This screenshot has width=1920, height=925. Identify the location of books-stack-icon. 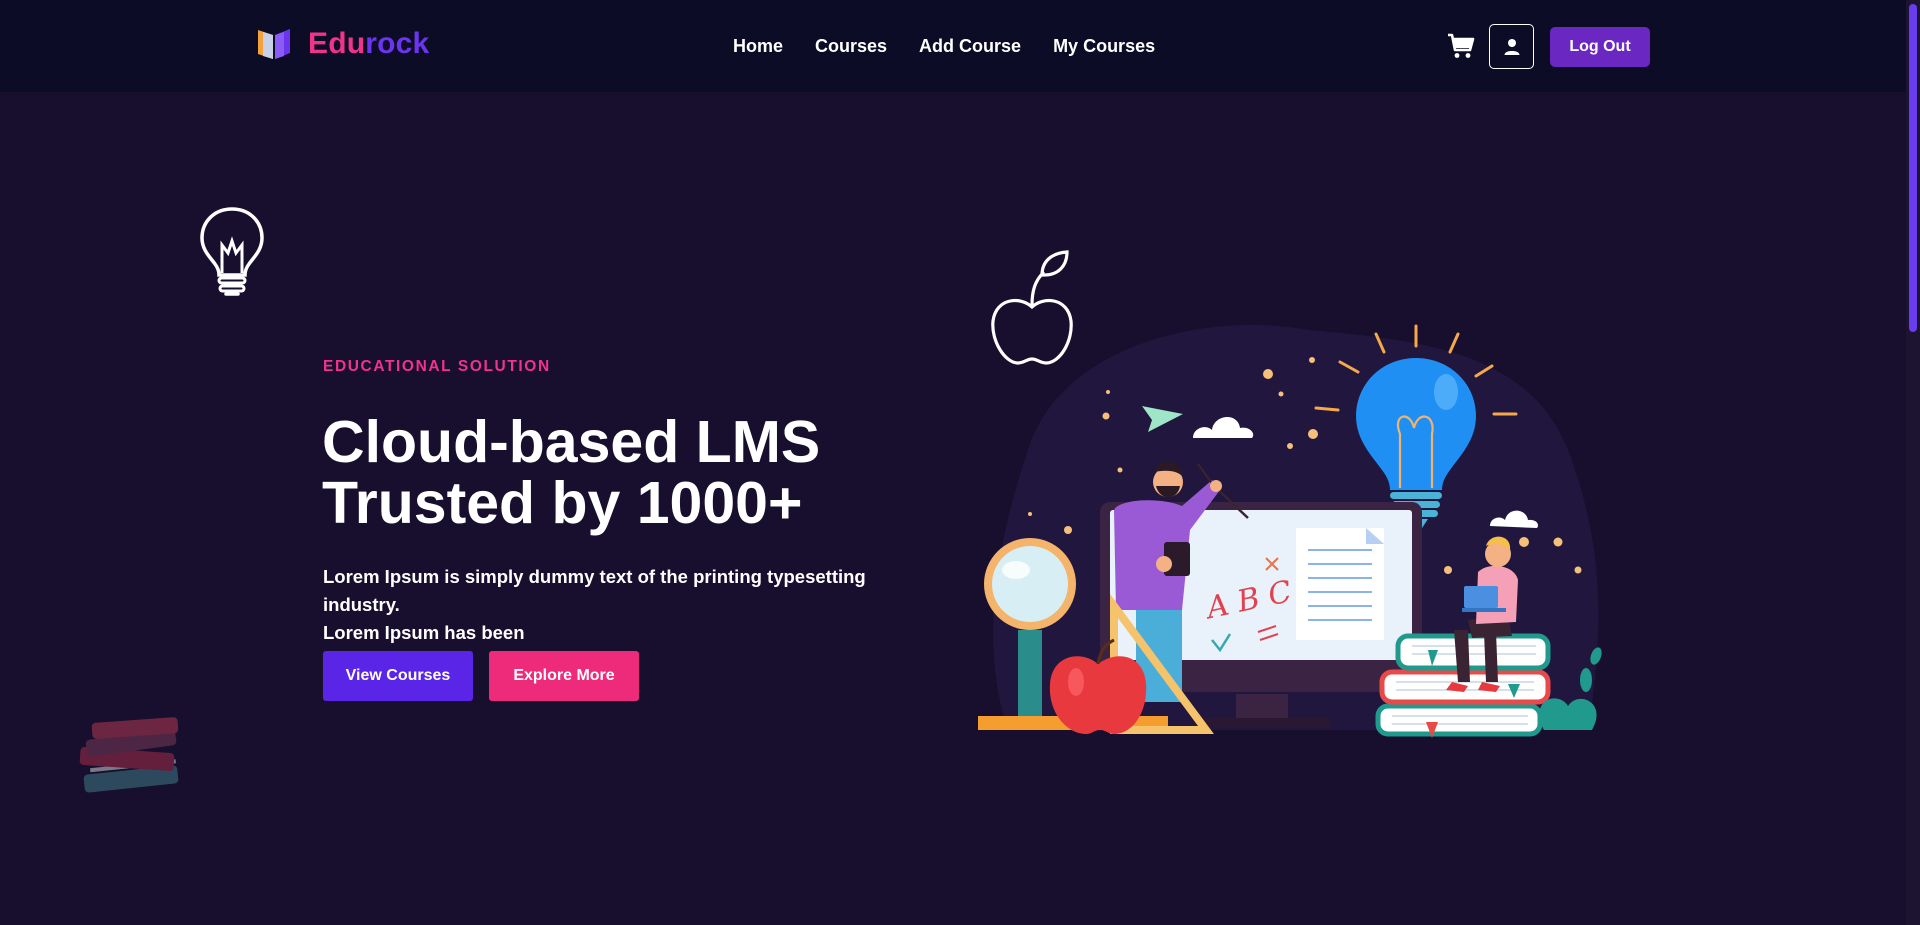
(129, 755).